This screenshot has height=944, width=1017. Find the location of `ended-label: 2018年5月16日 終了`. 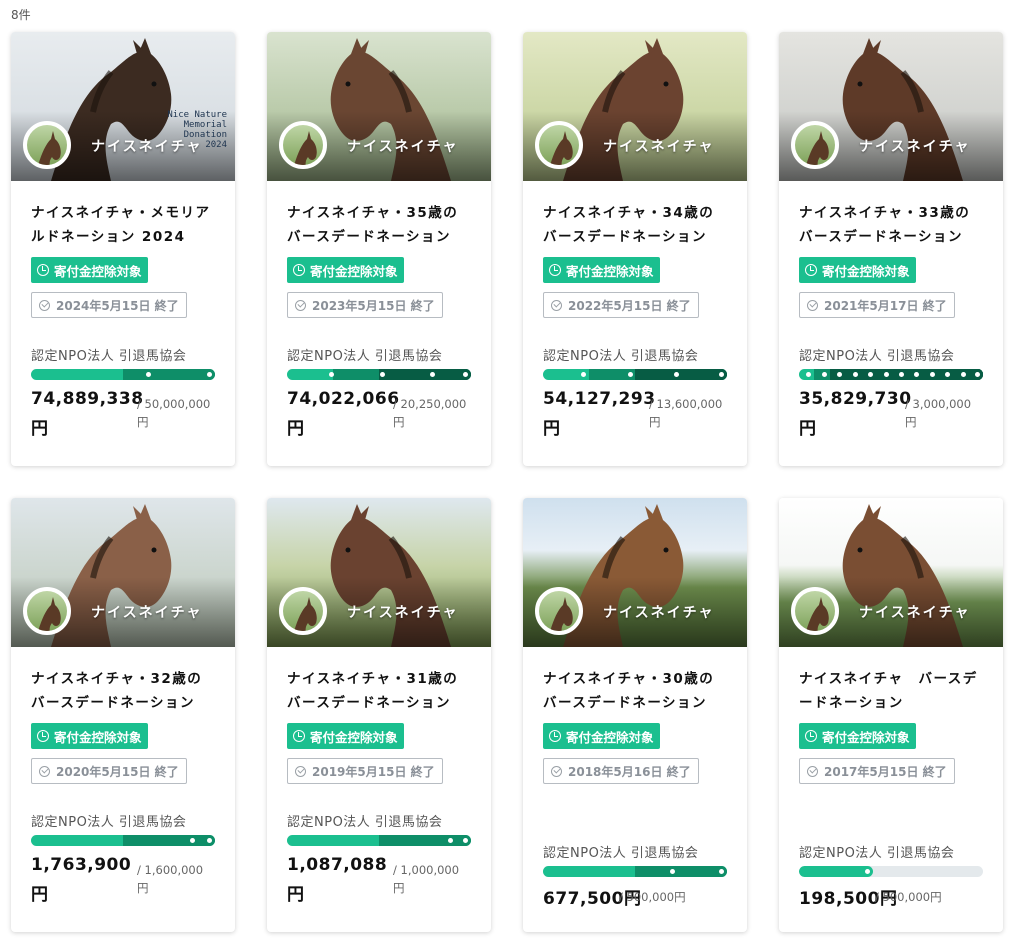

ended-label: 2018年5月16日 終了 is located at coordinates (629, 771).